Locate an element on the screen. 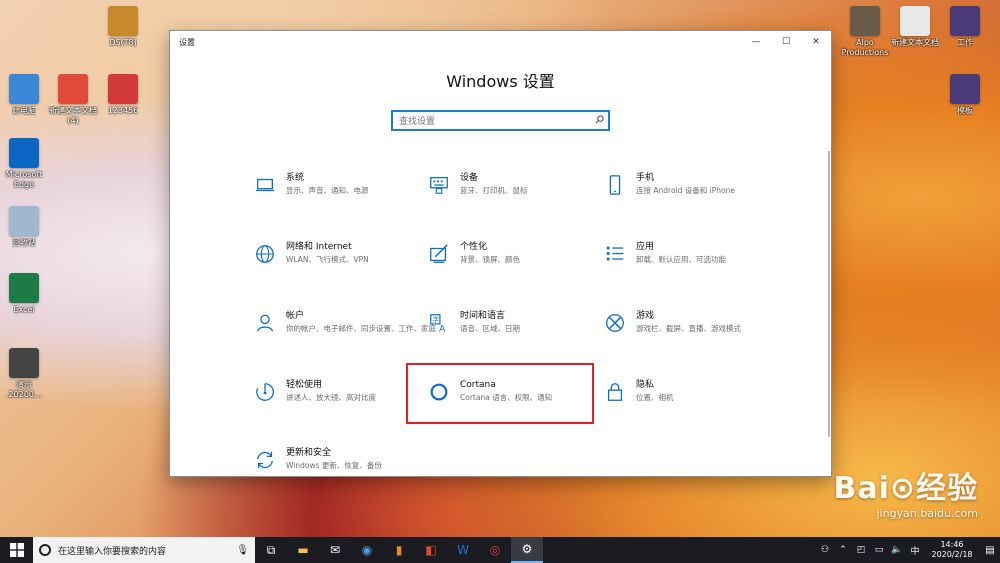  start-button is located at coordinates (16, 550).